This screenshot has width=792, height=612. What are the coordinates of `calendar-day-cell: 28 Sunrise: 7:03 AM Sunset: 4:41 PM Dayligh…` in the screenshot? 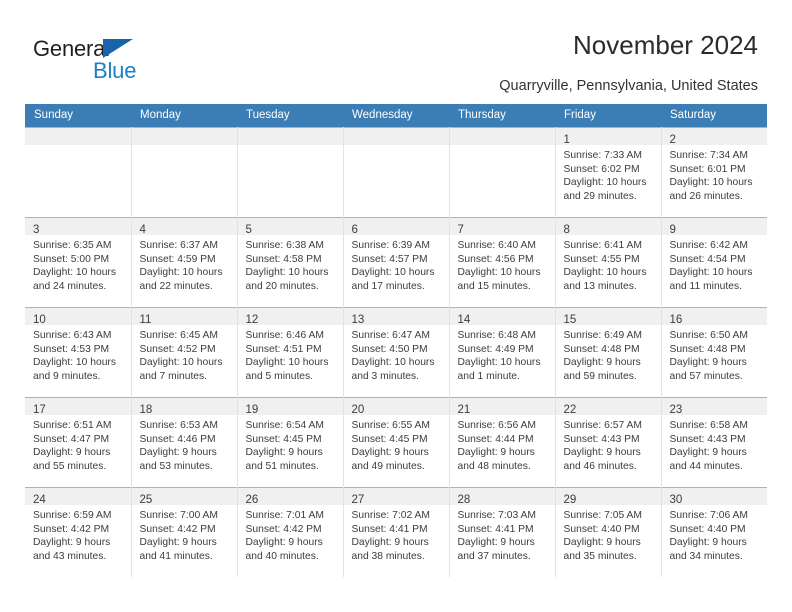 It's located at (502, 532).